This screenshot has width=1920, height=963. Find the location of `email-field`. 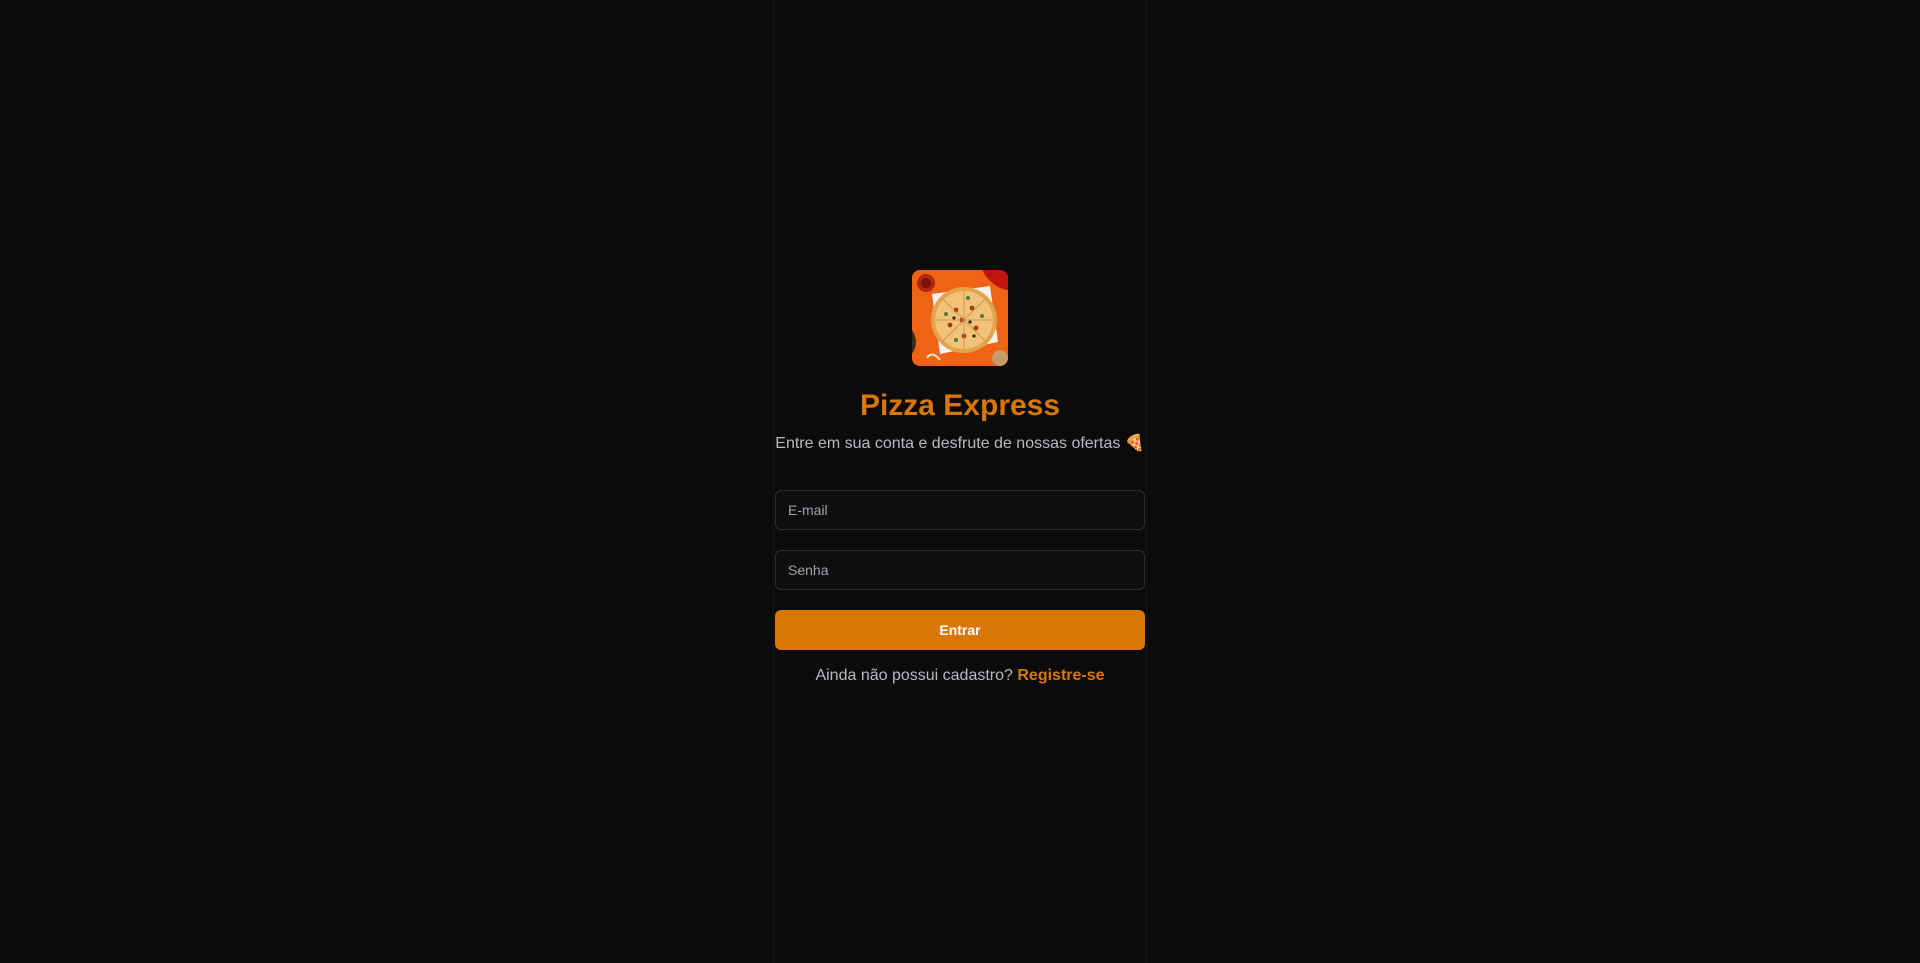

email-field is located at coordinates (960, 510).